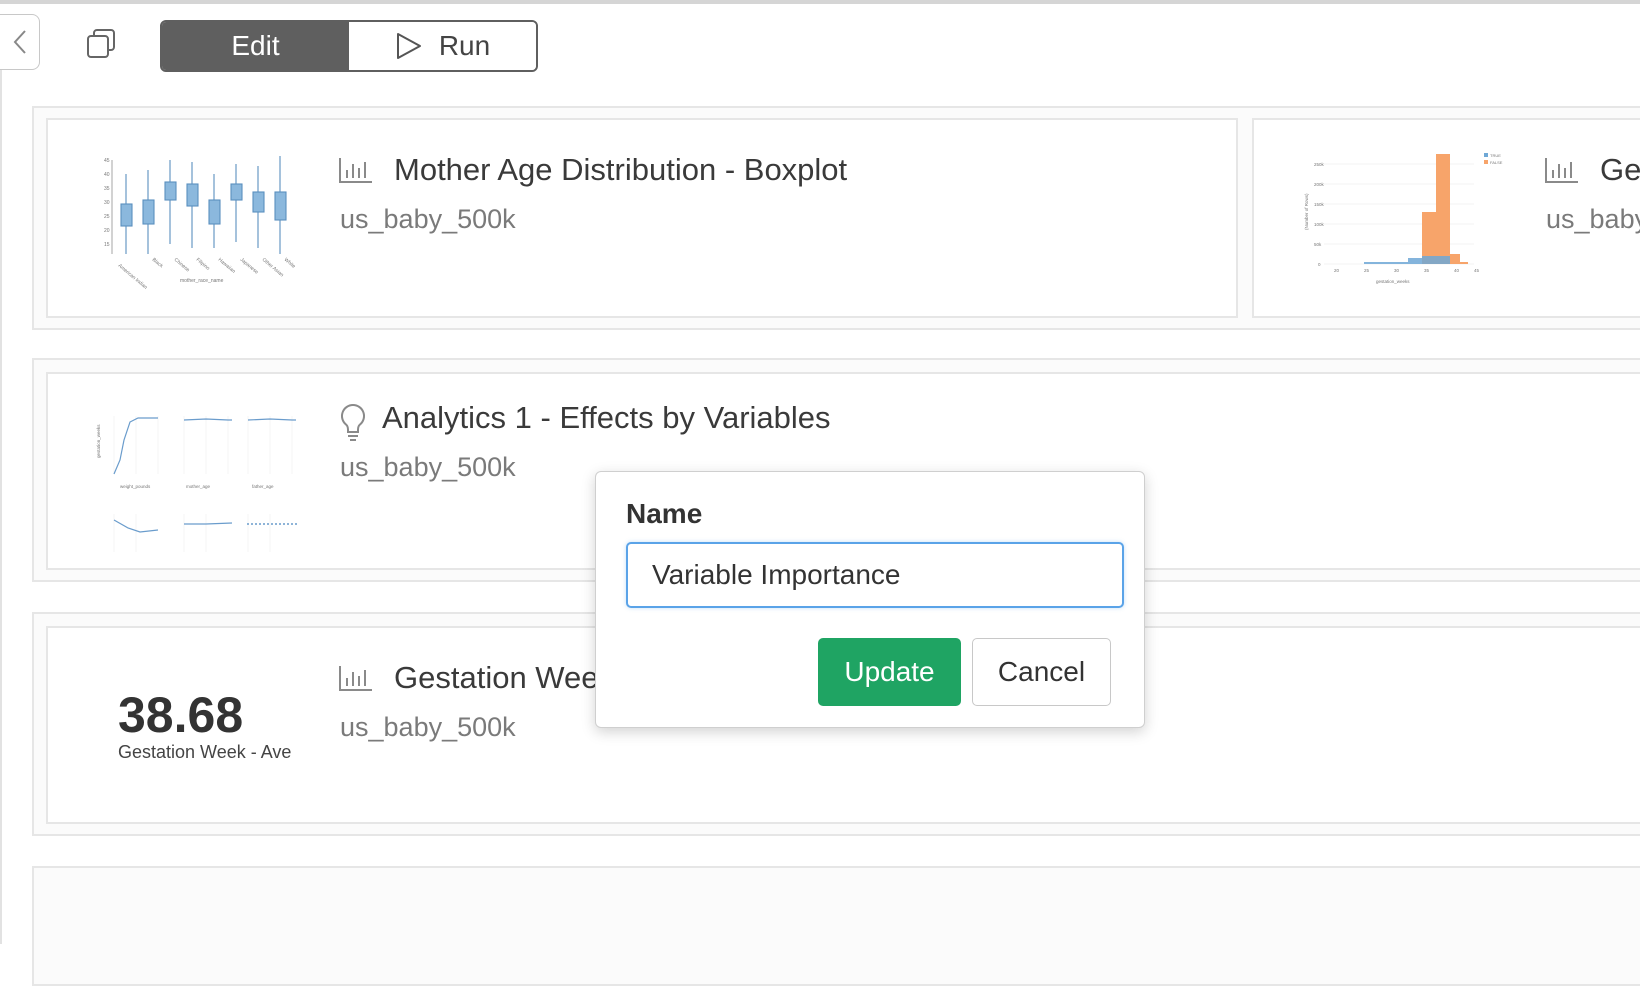 The image size is (1640, 986). Describe the element at coordinates (1, 507) in the screenshot. I see `left-border` at that location.